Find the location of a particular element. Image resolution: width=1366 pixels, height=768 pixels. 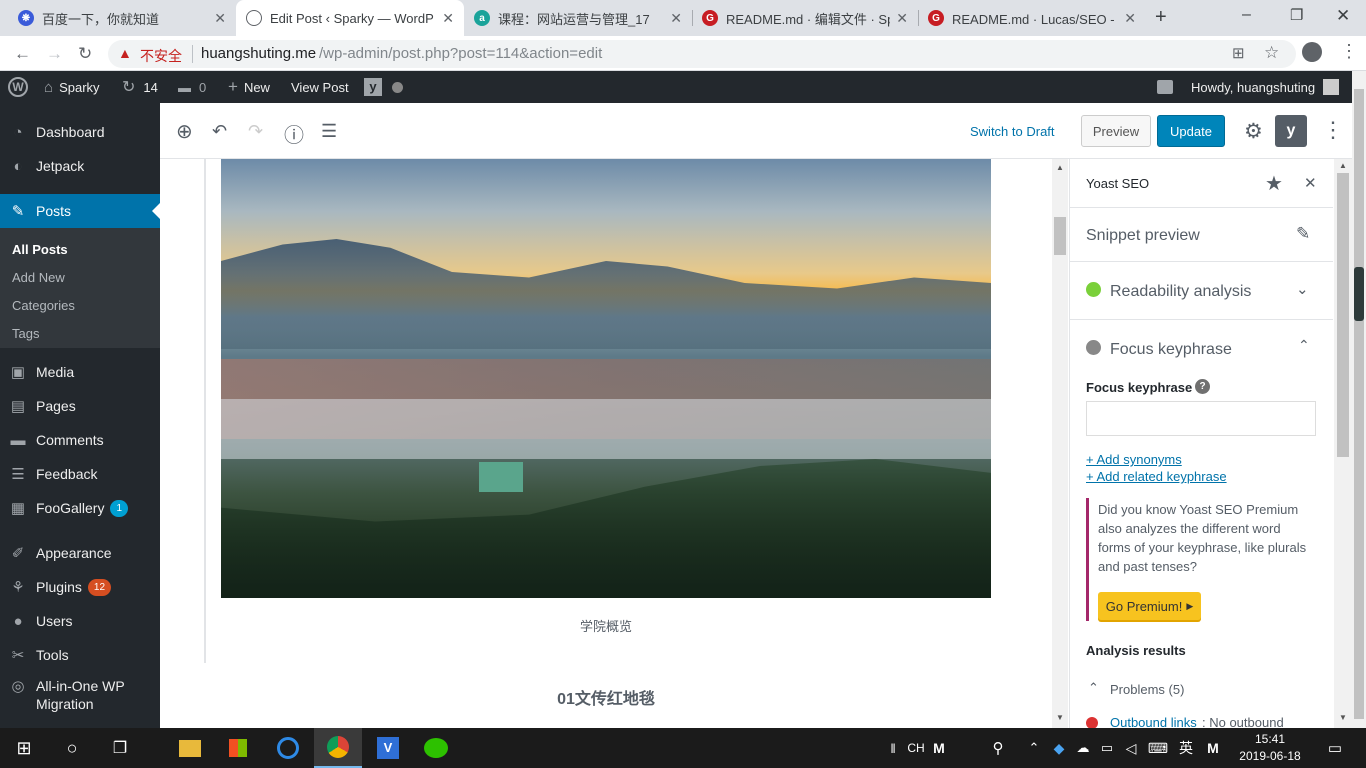

focus-section-toggle: Focus keyphrase is located at coordinates (1171, 350).